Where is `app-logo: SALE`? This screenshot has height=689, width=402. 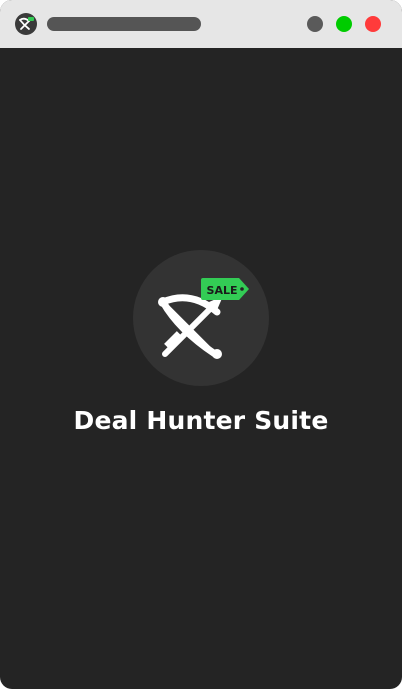 app-logo: SALE is located at coordinates (201, 318).